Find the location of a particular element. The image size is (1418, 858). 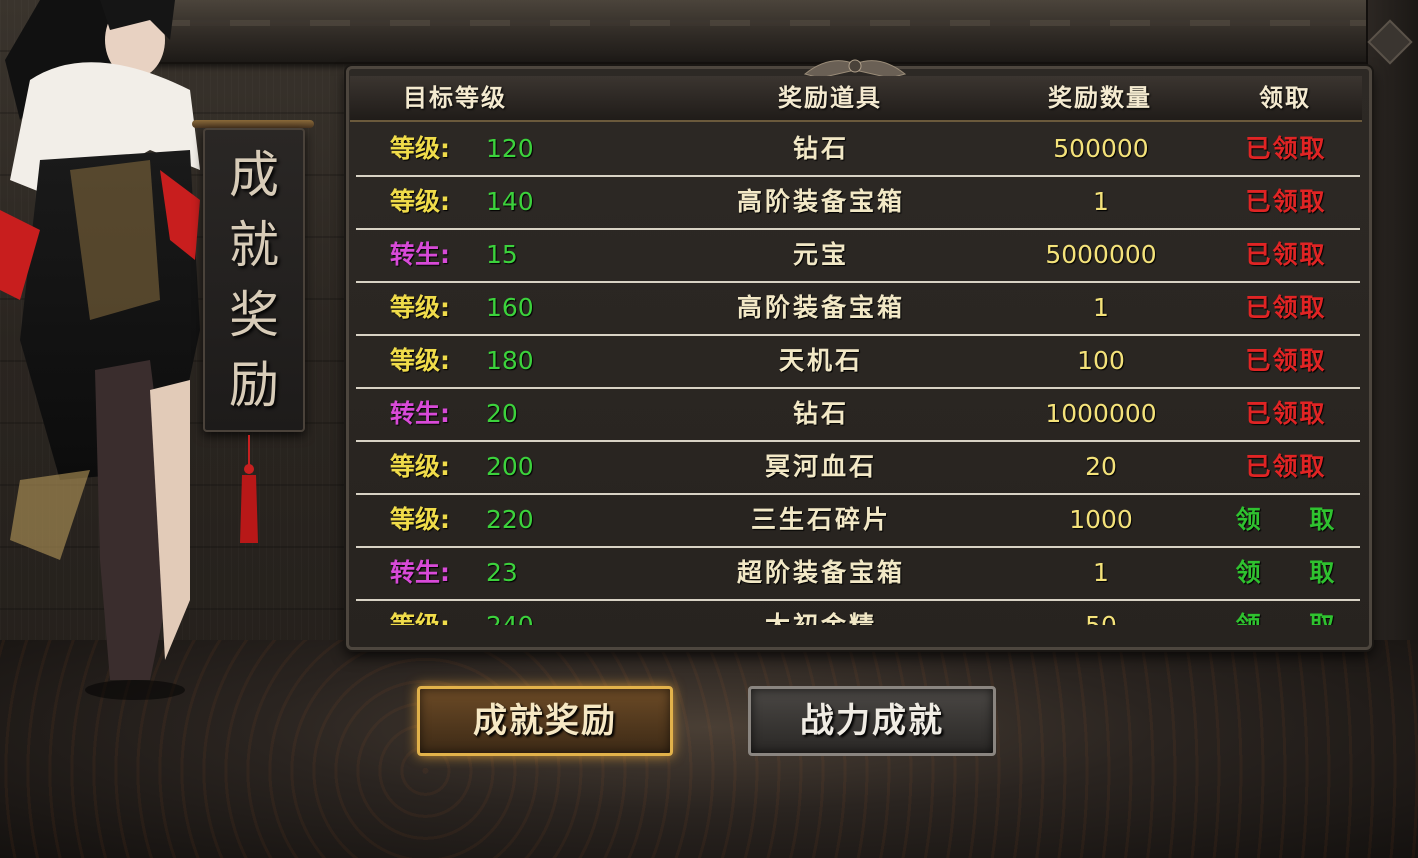

combat-power-achievement-tab-button: 战力成就 is located at coordinates (872, 721).